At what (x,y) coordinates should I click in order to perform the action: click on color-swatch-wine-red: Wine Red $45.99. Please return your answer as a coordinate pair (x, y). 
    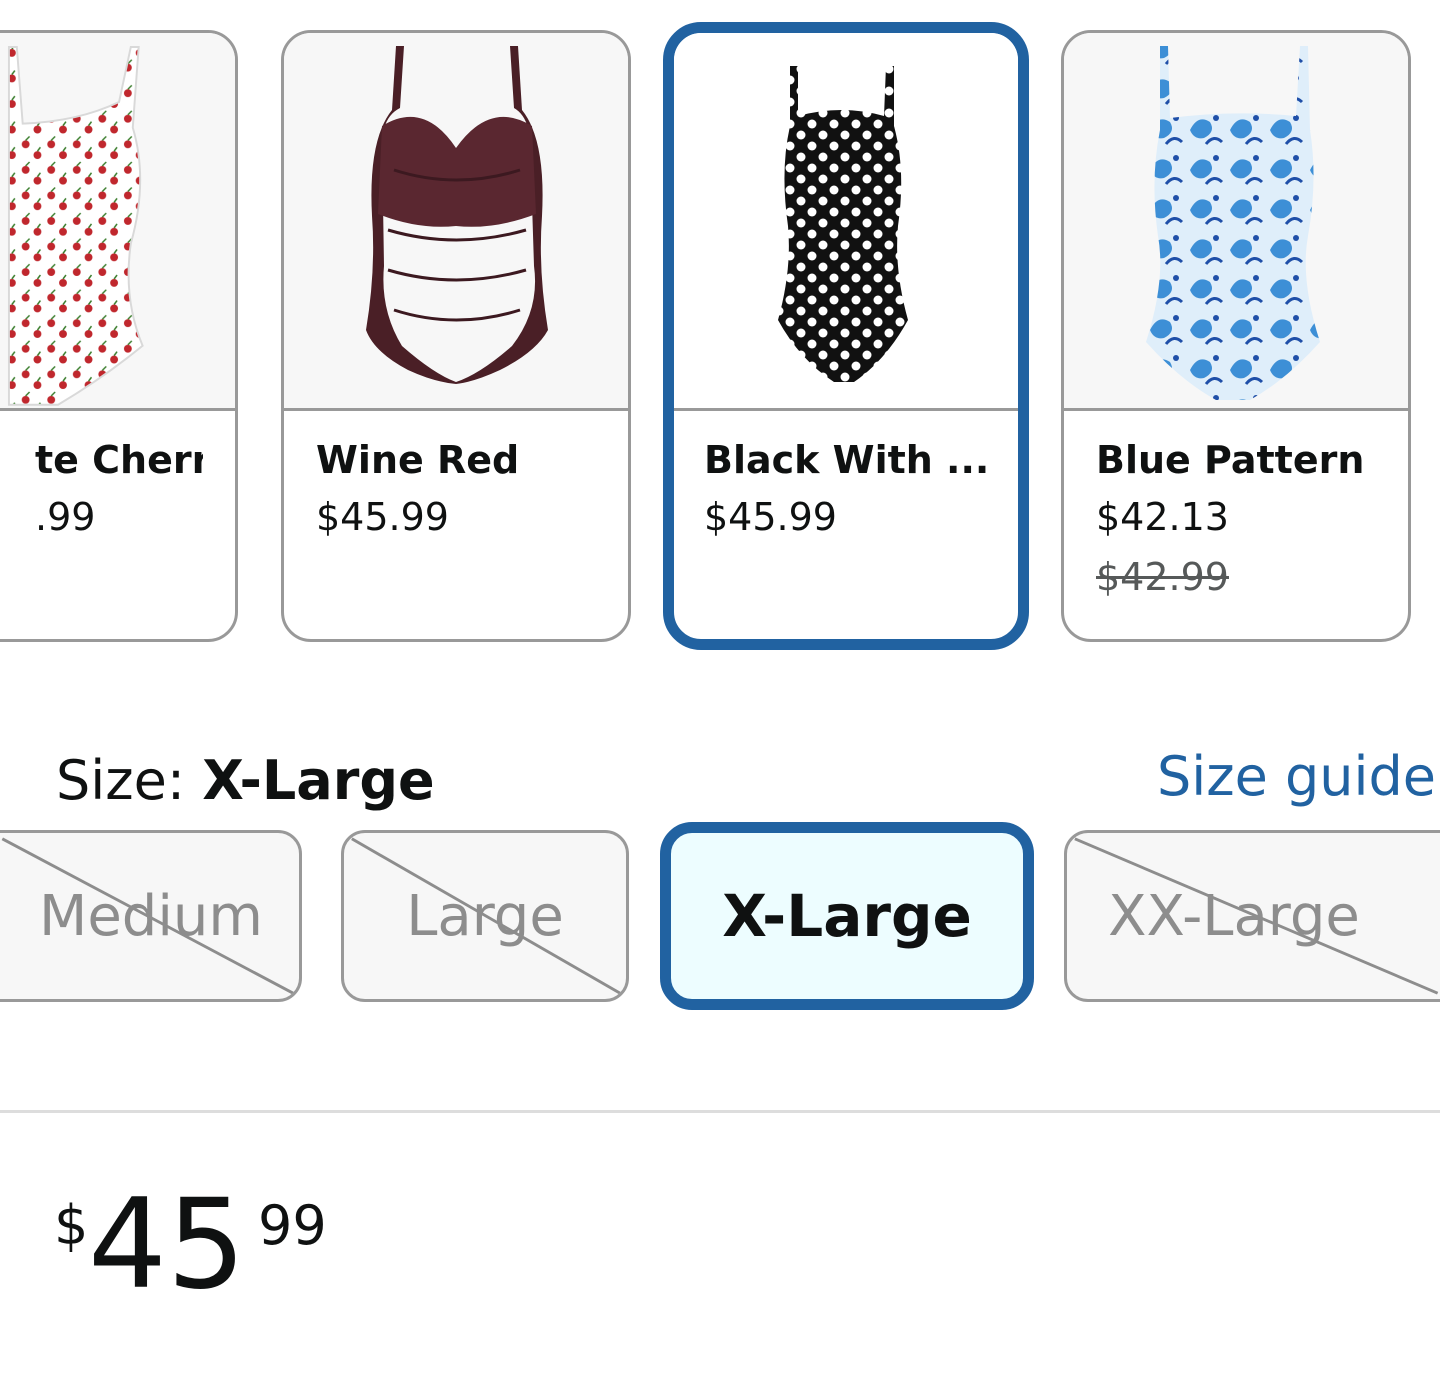
    Looking at the image, I should click on (456, 336).